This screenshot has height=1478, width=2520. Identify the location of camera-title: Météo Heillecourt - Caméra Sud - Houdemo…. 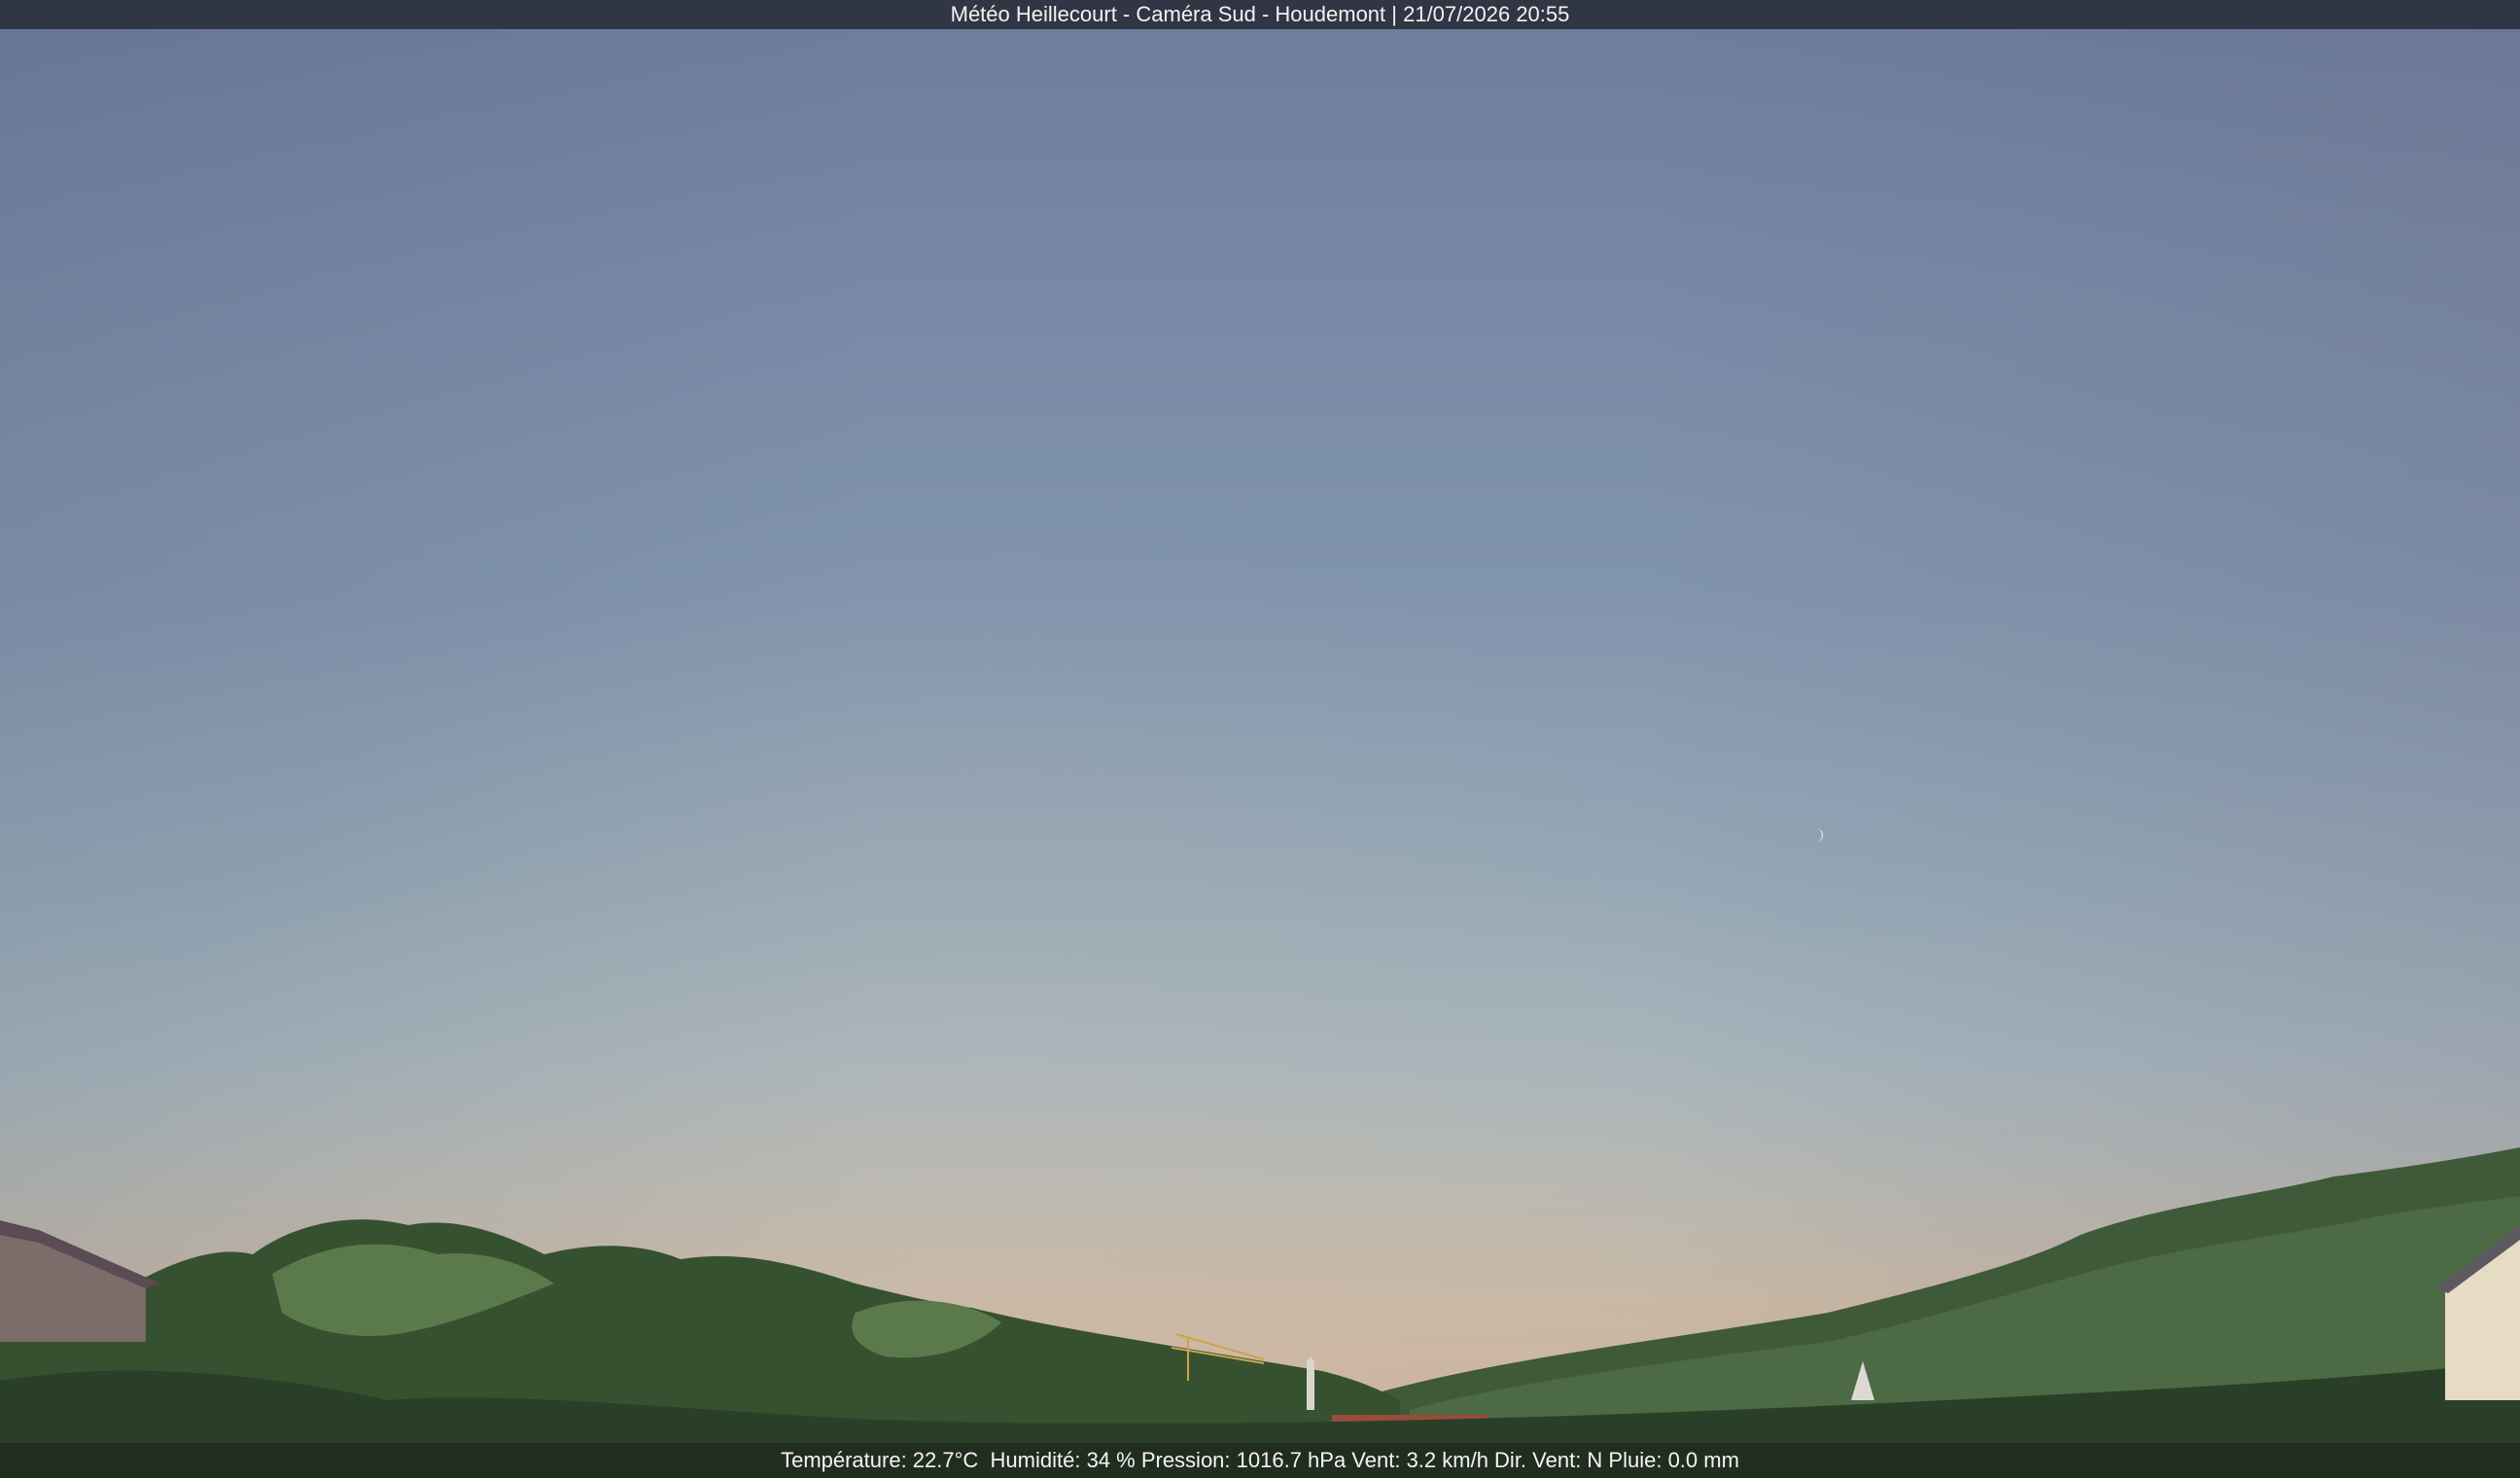
(1260, 14).